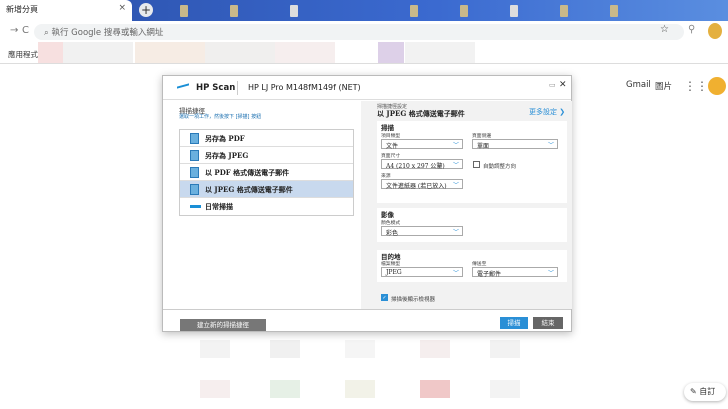  Describe the element at coordinates (563, 85) in the screenshot. I see `close-icon: ✕` at that location.